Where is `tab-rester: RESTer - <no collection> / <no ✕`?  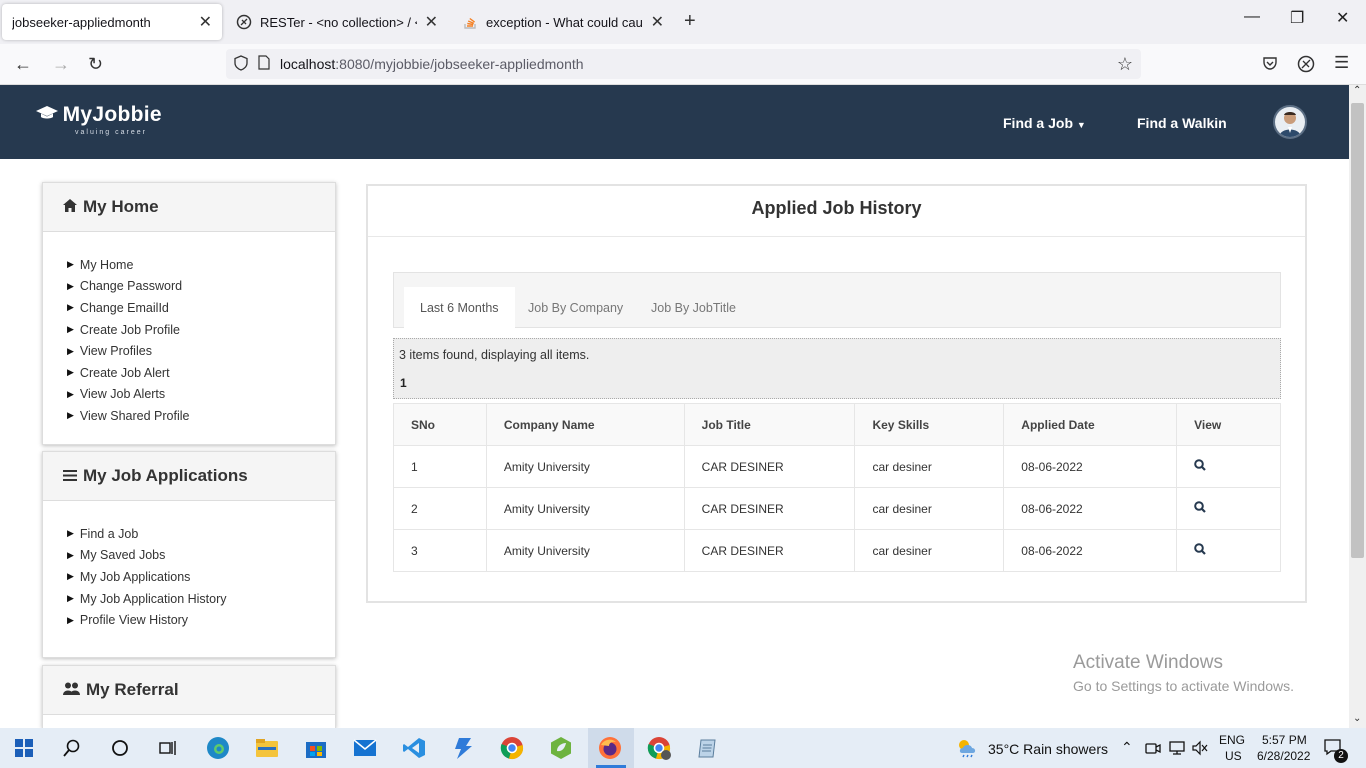
tab-rester: RESTer - <no collection> / <no ✕ is located at coordinates (337, 22).